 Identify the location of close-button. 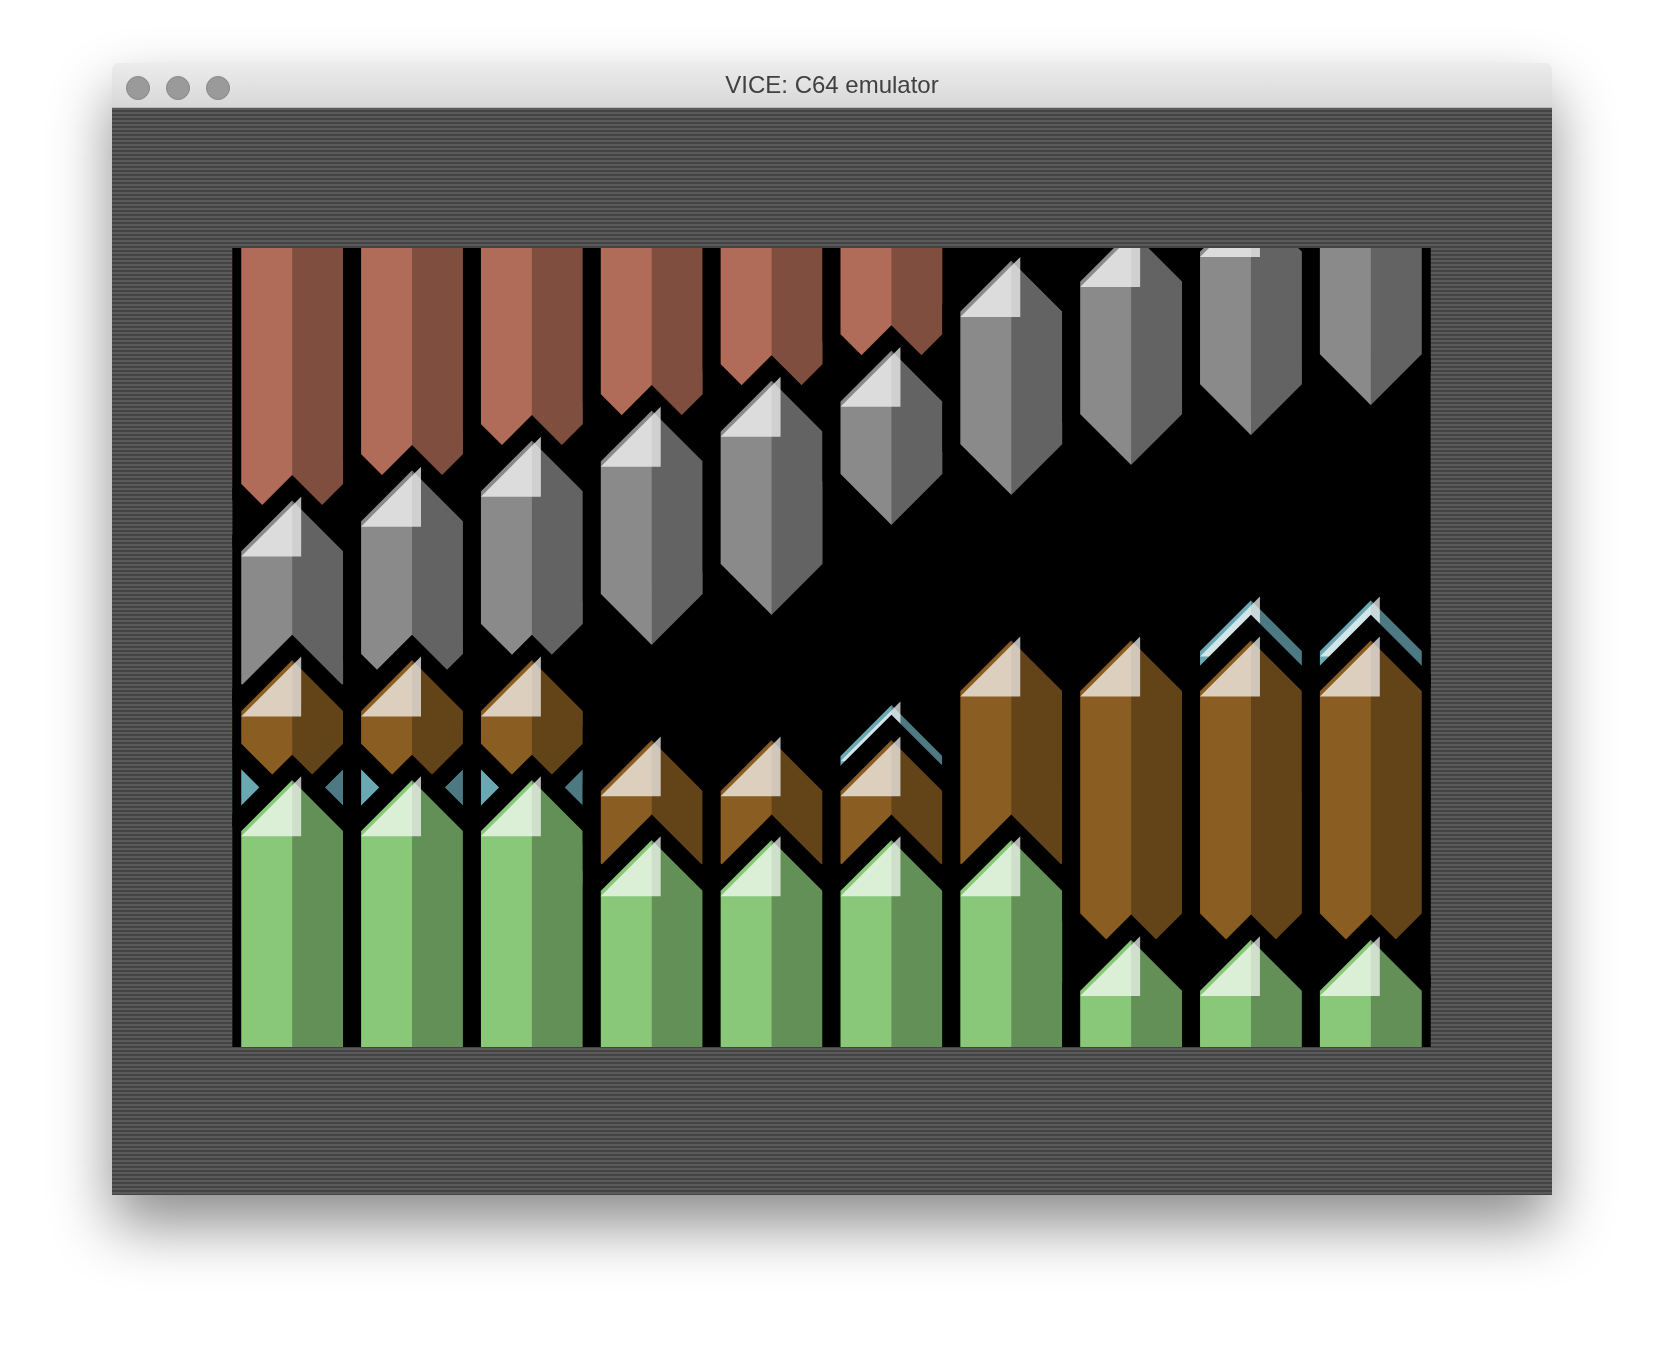
(138, 88).